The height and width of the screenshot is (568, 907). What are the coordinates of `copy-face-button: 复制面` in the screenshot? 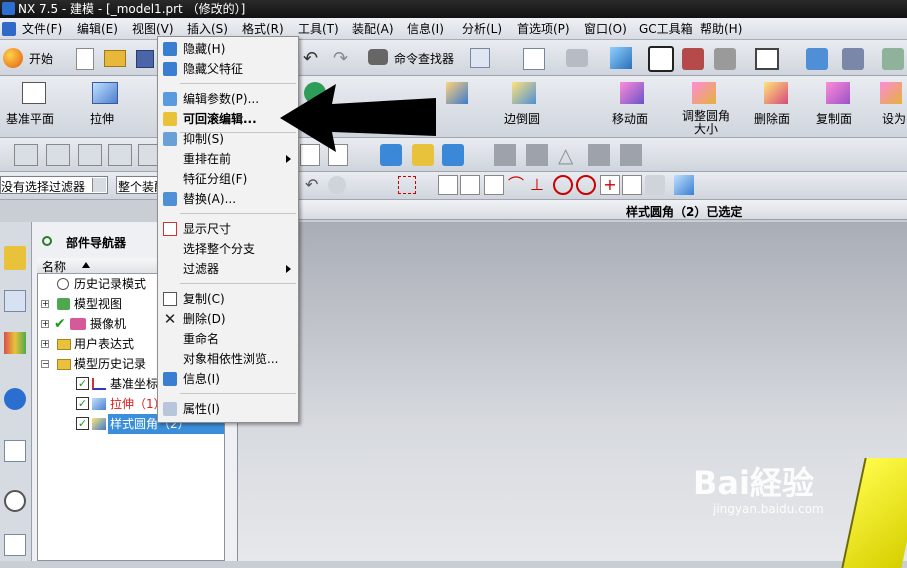 It's located at (838, 107).